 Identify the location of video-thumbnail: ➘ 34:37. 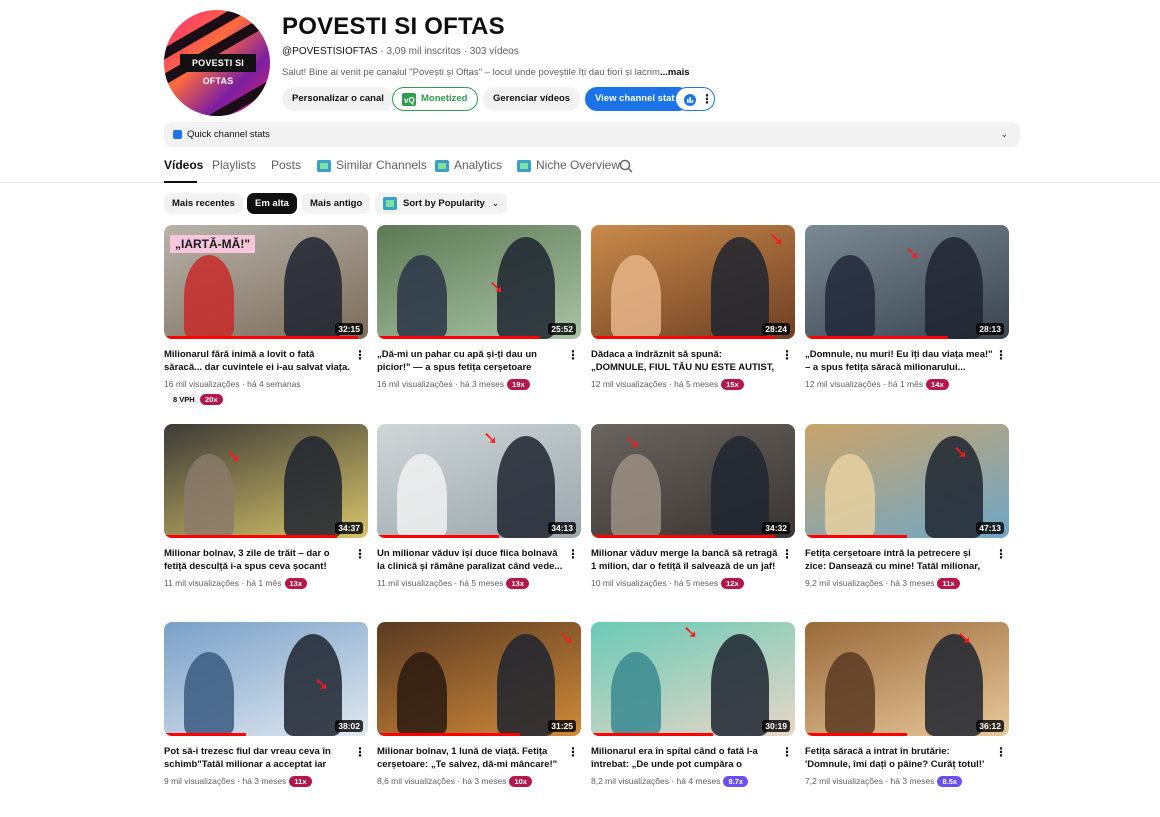
(266, 481).